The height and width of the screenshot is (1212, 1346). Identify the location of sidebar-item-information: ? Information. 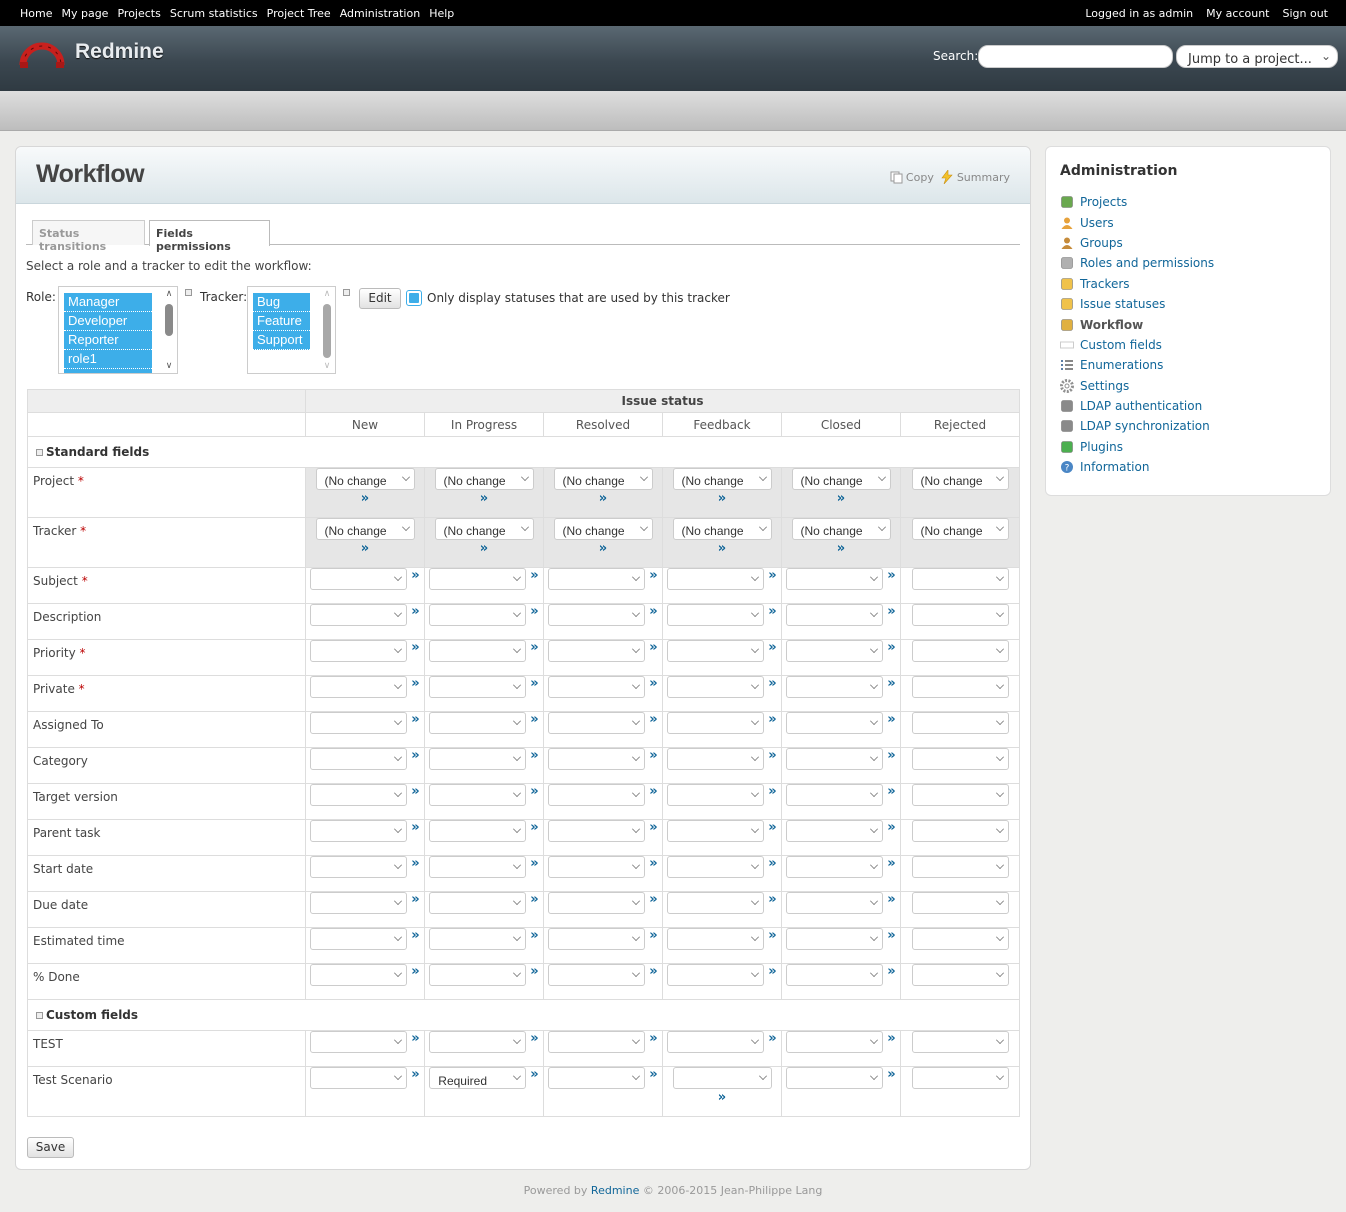
(1137, 467).